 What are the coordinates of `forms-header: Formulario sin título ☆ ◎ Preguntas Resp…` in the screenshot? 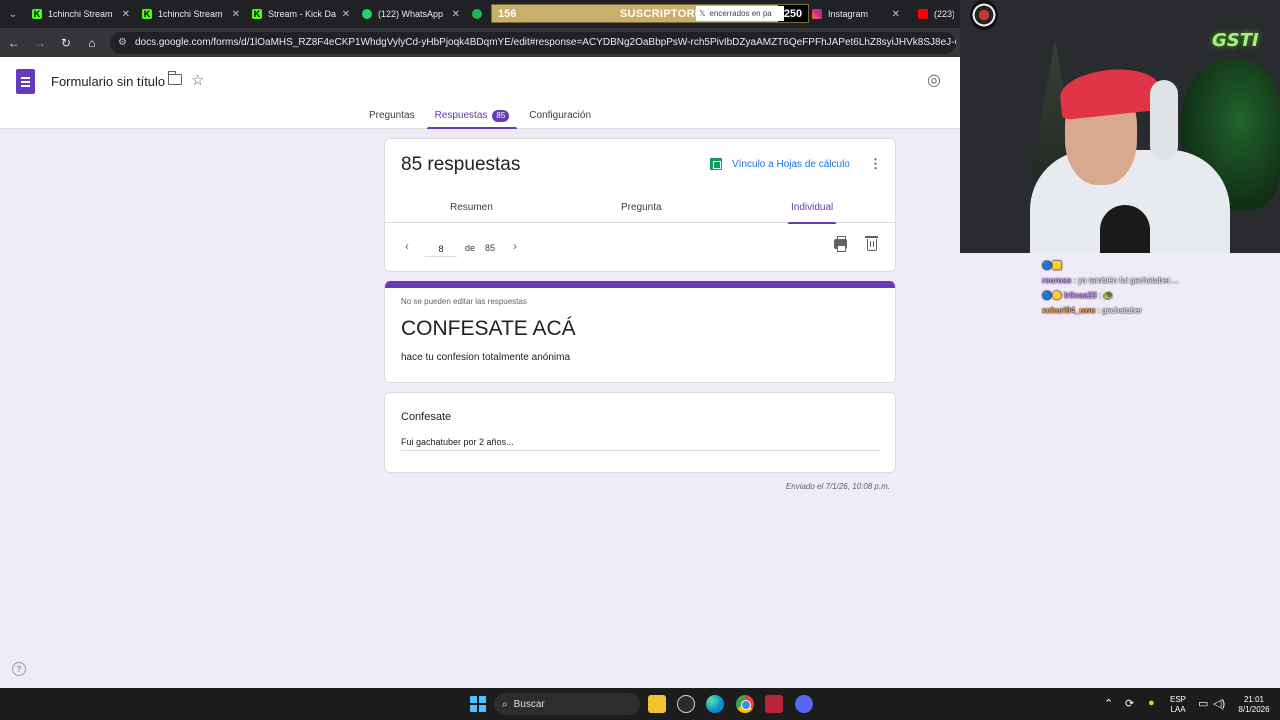 It's located at (480, 93).